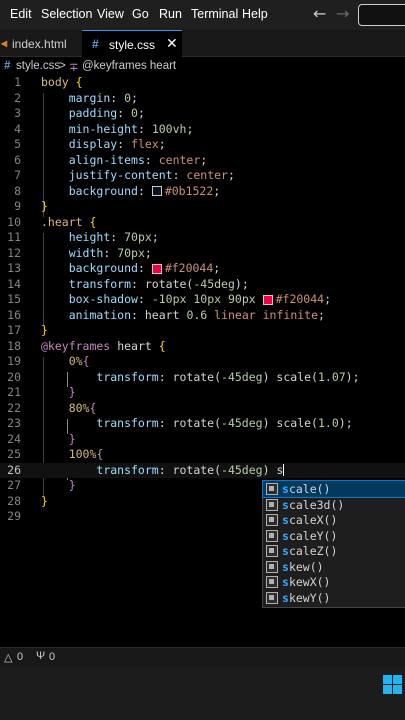 Image resolution: width=405 pixels, height=720 pixels. Describe the element at coordinates (124, 175) in the screenshot. I see `code-line: 7 justify-content: center;` at that location.